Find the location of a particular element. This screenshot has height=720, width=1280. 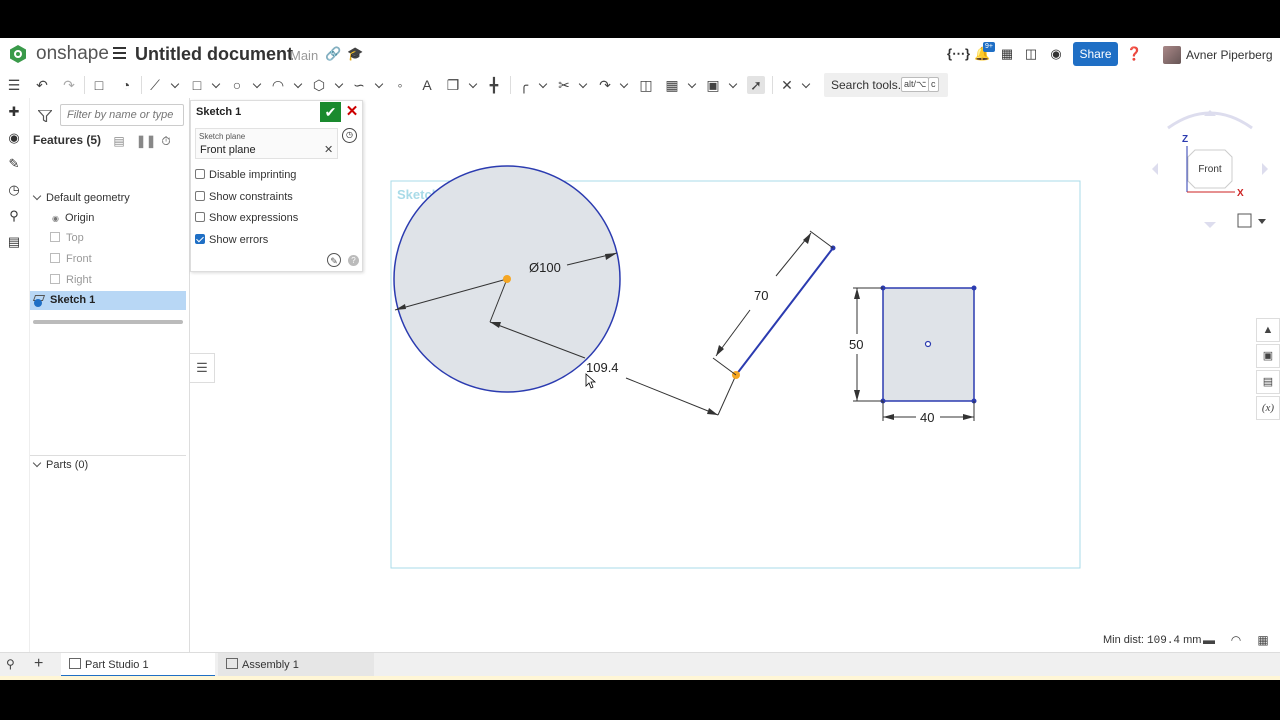

variables-panel-icon: (x) is located at coordinates (1268, 408).